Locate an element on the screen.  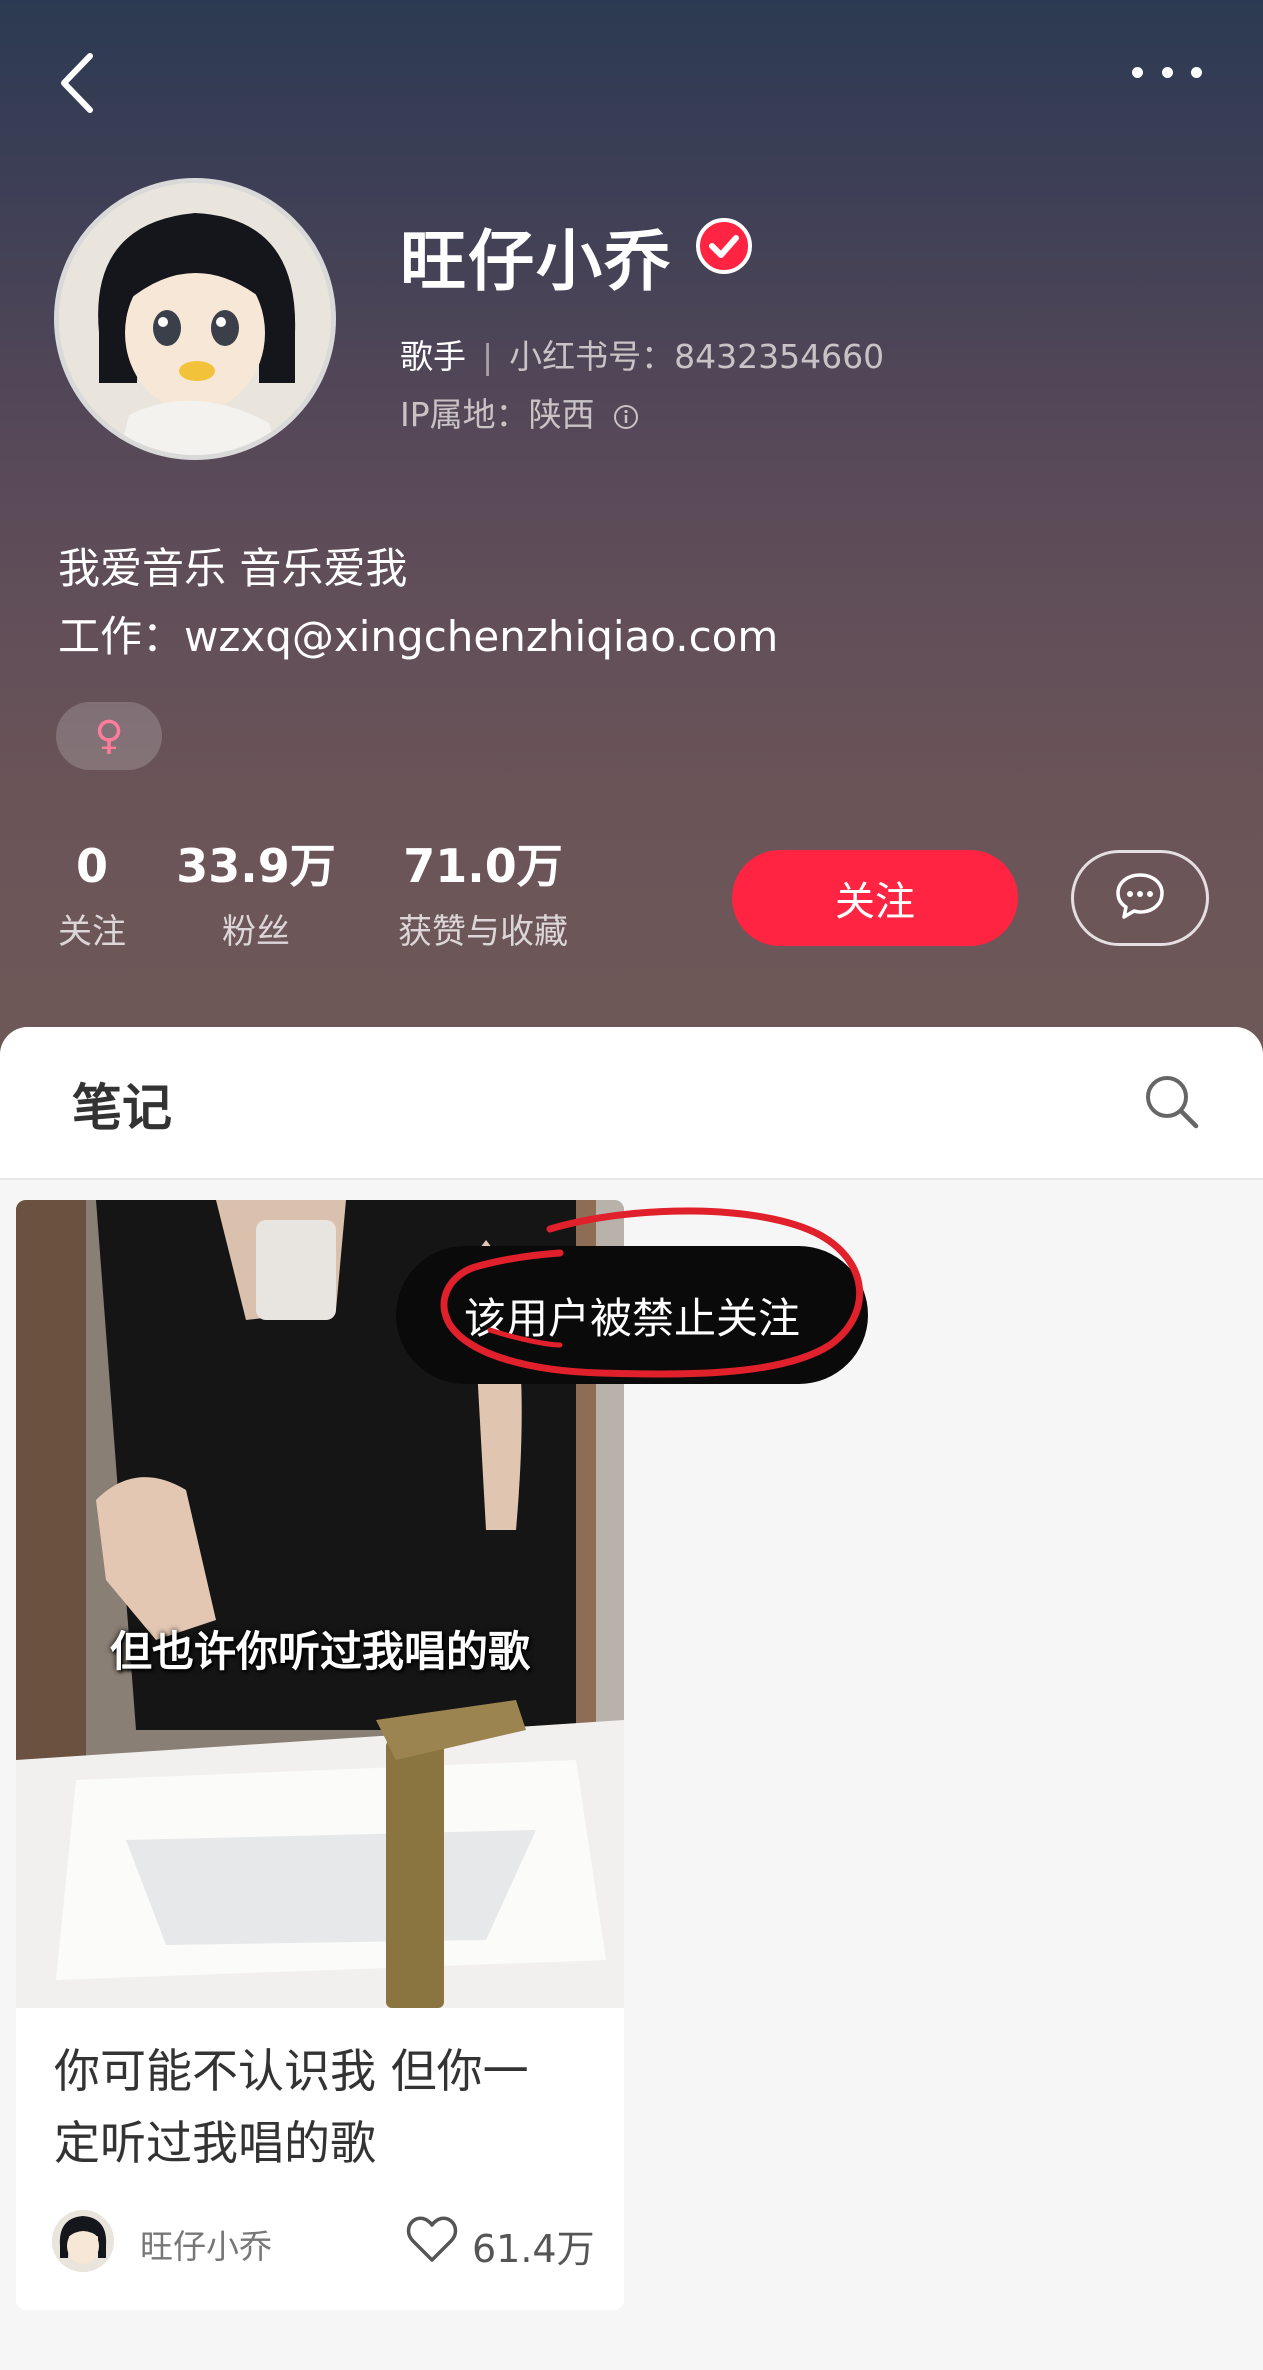
message-button is located at coordinates (1140, 898).